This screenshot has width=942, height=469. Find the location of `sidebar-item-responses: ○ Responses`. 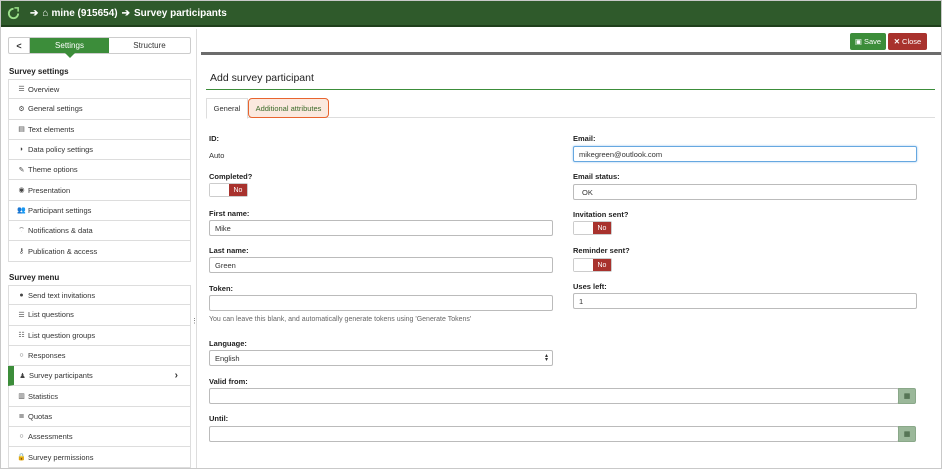

sidebar-item-responses: ○ Responses is located at coordinates (99, 356).